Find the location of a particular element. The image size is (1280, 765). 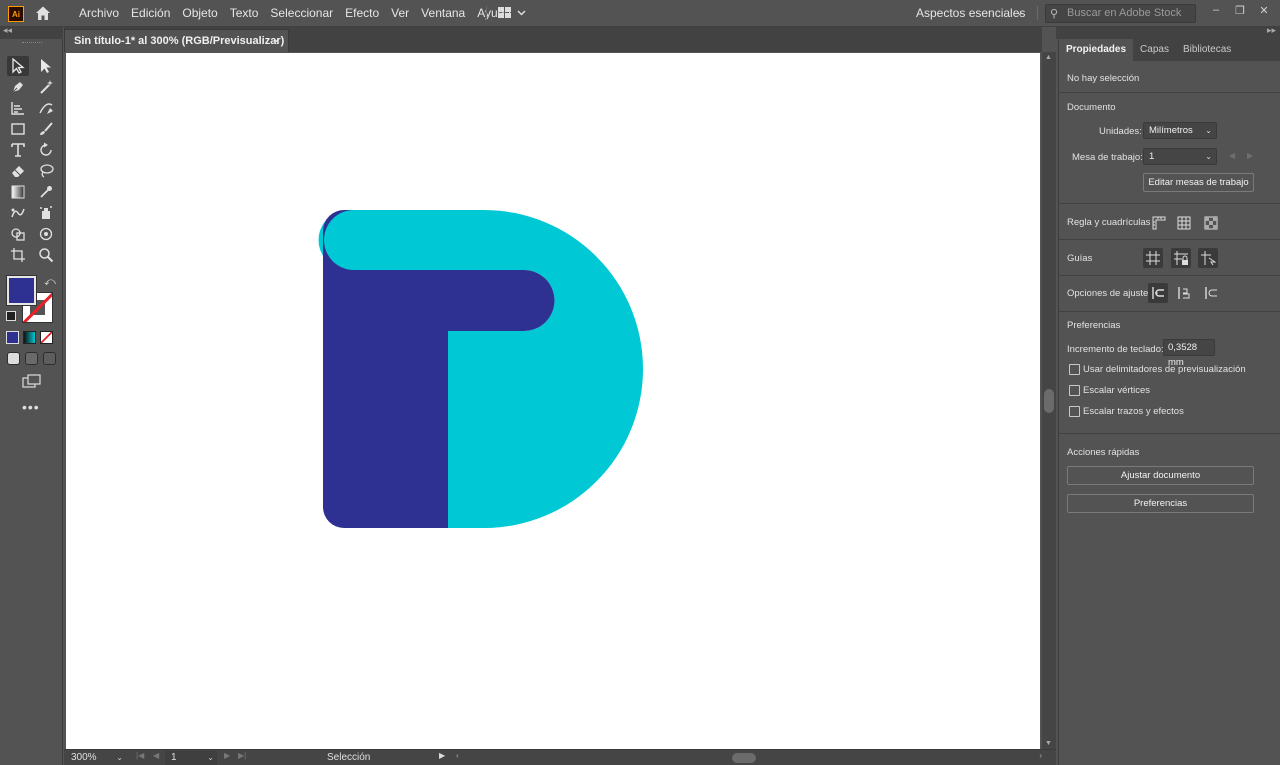

transparency-grid-icon is located at coordinates (1211, 223).